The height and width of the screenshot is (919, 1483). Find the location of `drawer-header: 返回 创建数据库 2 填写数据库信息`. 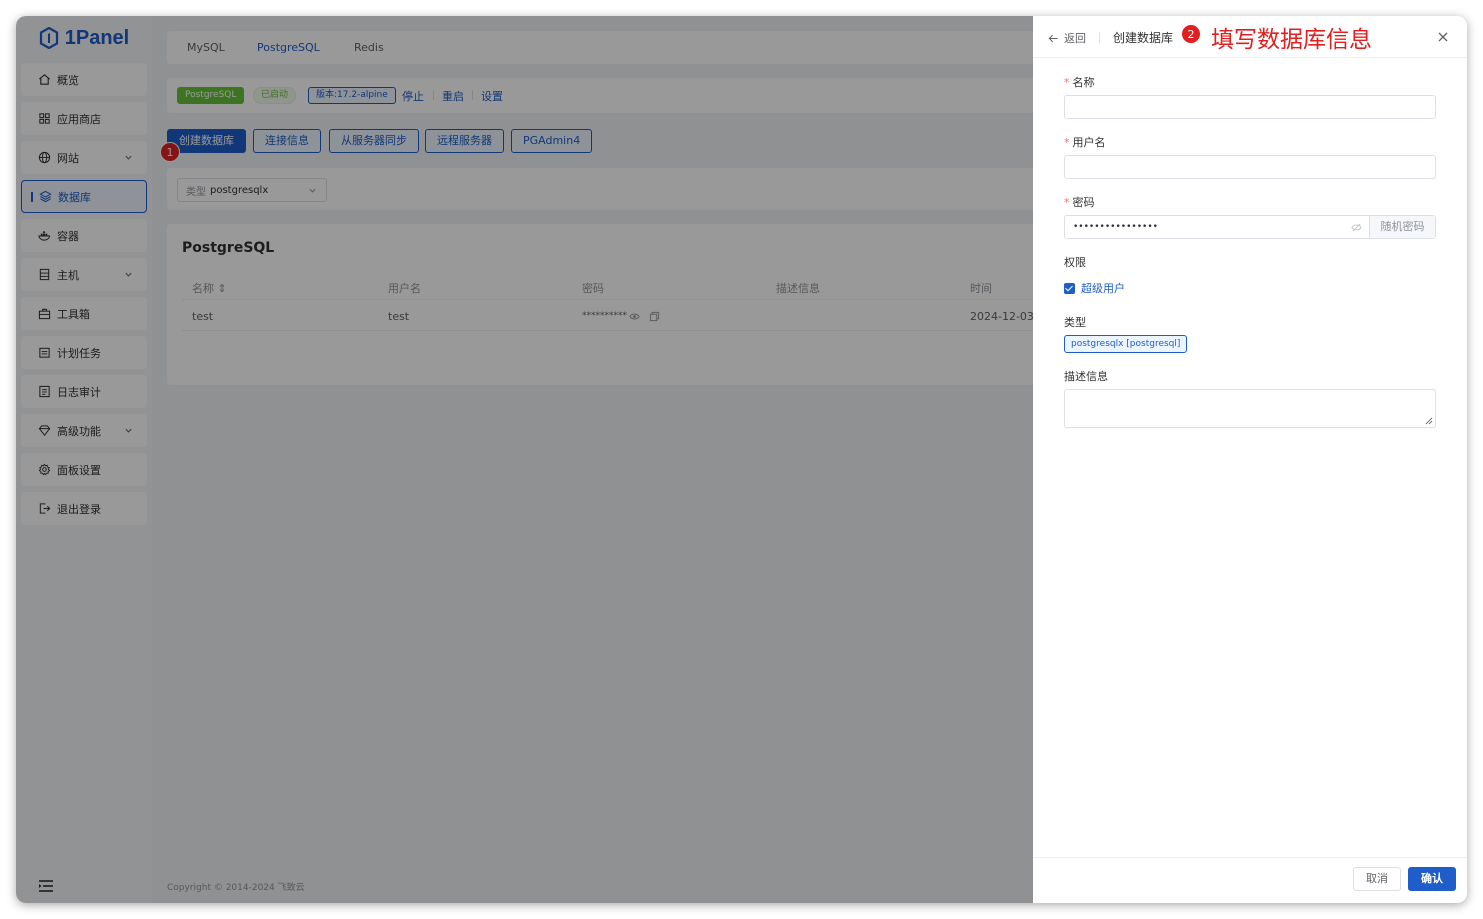

drawer-header: 返回 创建数据库 2 填写数据库信息 is located at coordinates (1250, 37).